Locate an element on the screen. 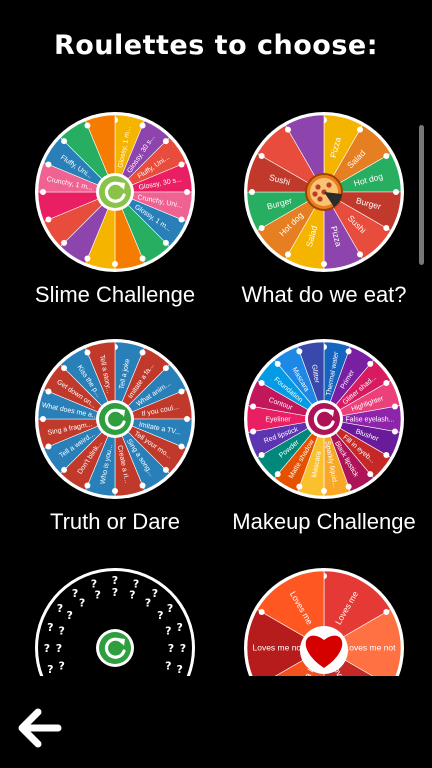  pizza-icon is located at coordinates (324, 192).